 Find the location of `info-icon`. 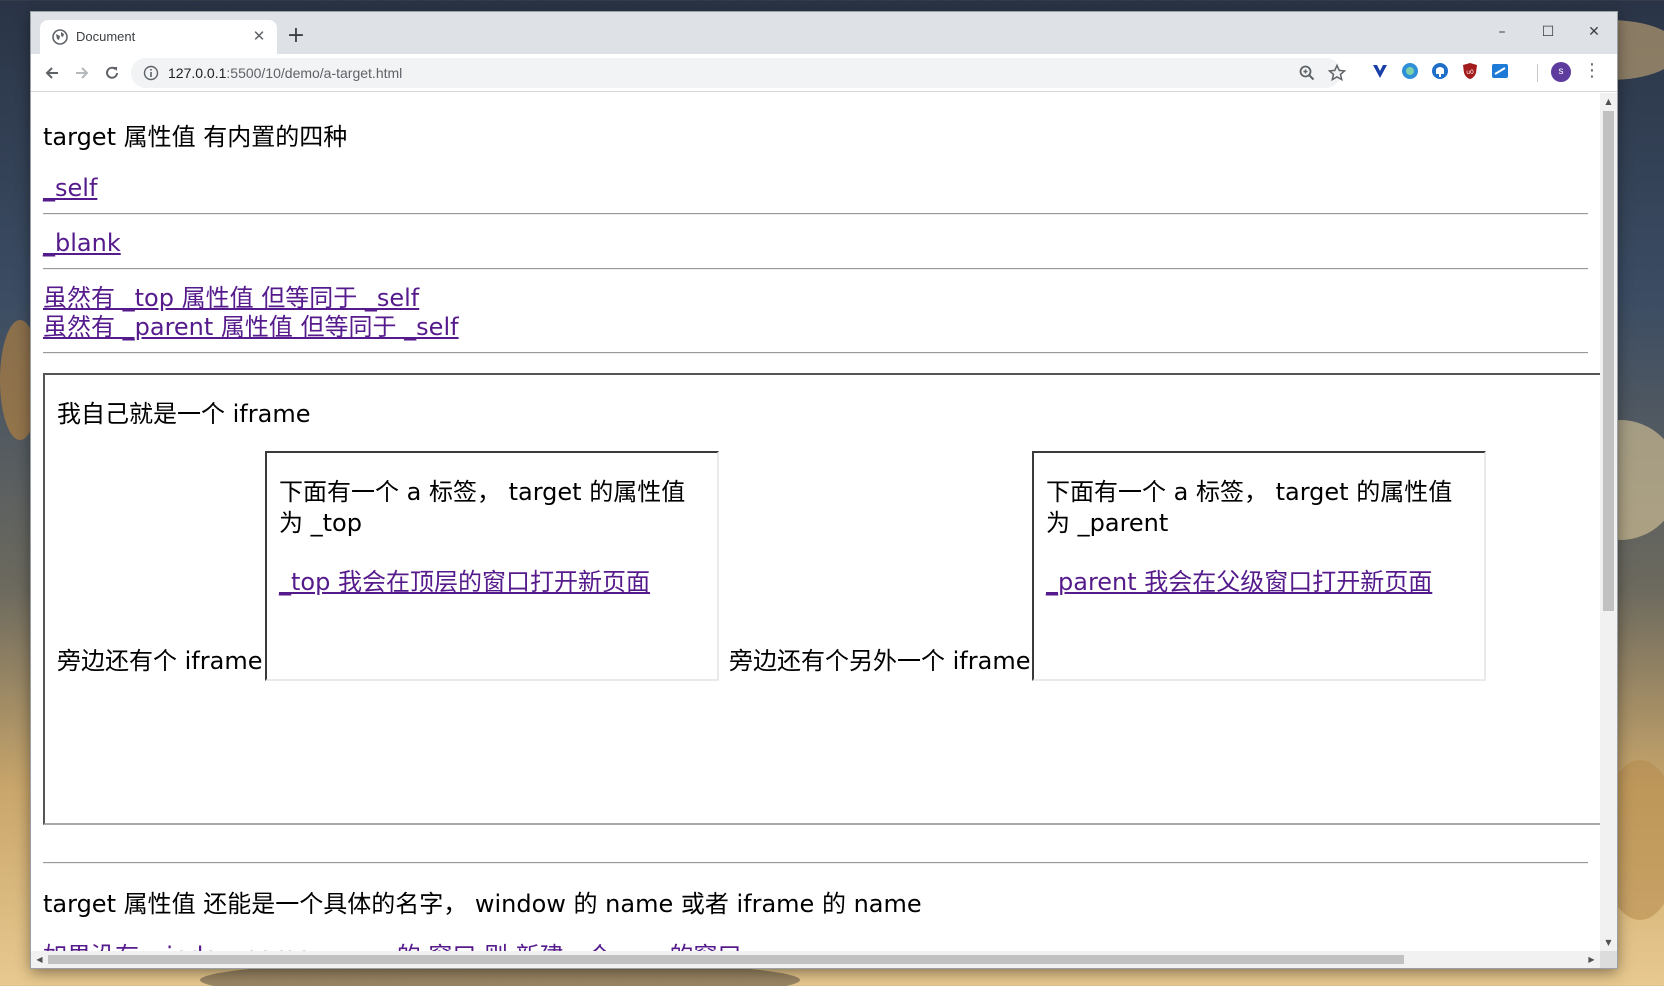

info-icon is located at coordinates (151, 73).